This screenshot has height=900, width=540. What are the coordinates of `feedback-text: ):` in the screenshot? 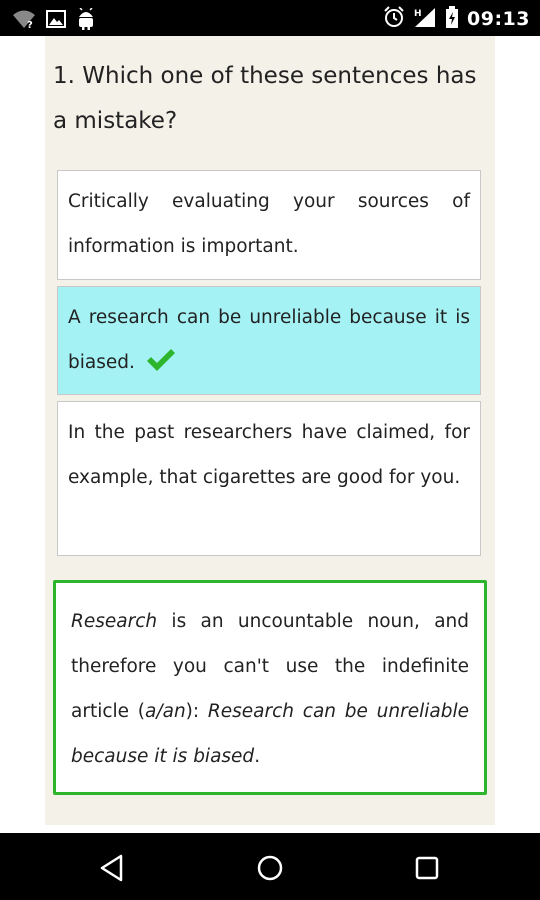 It's located at (196, 711).